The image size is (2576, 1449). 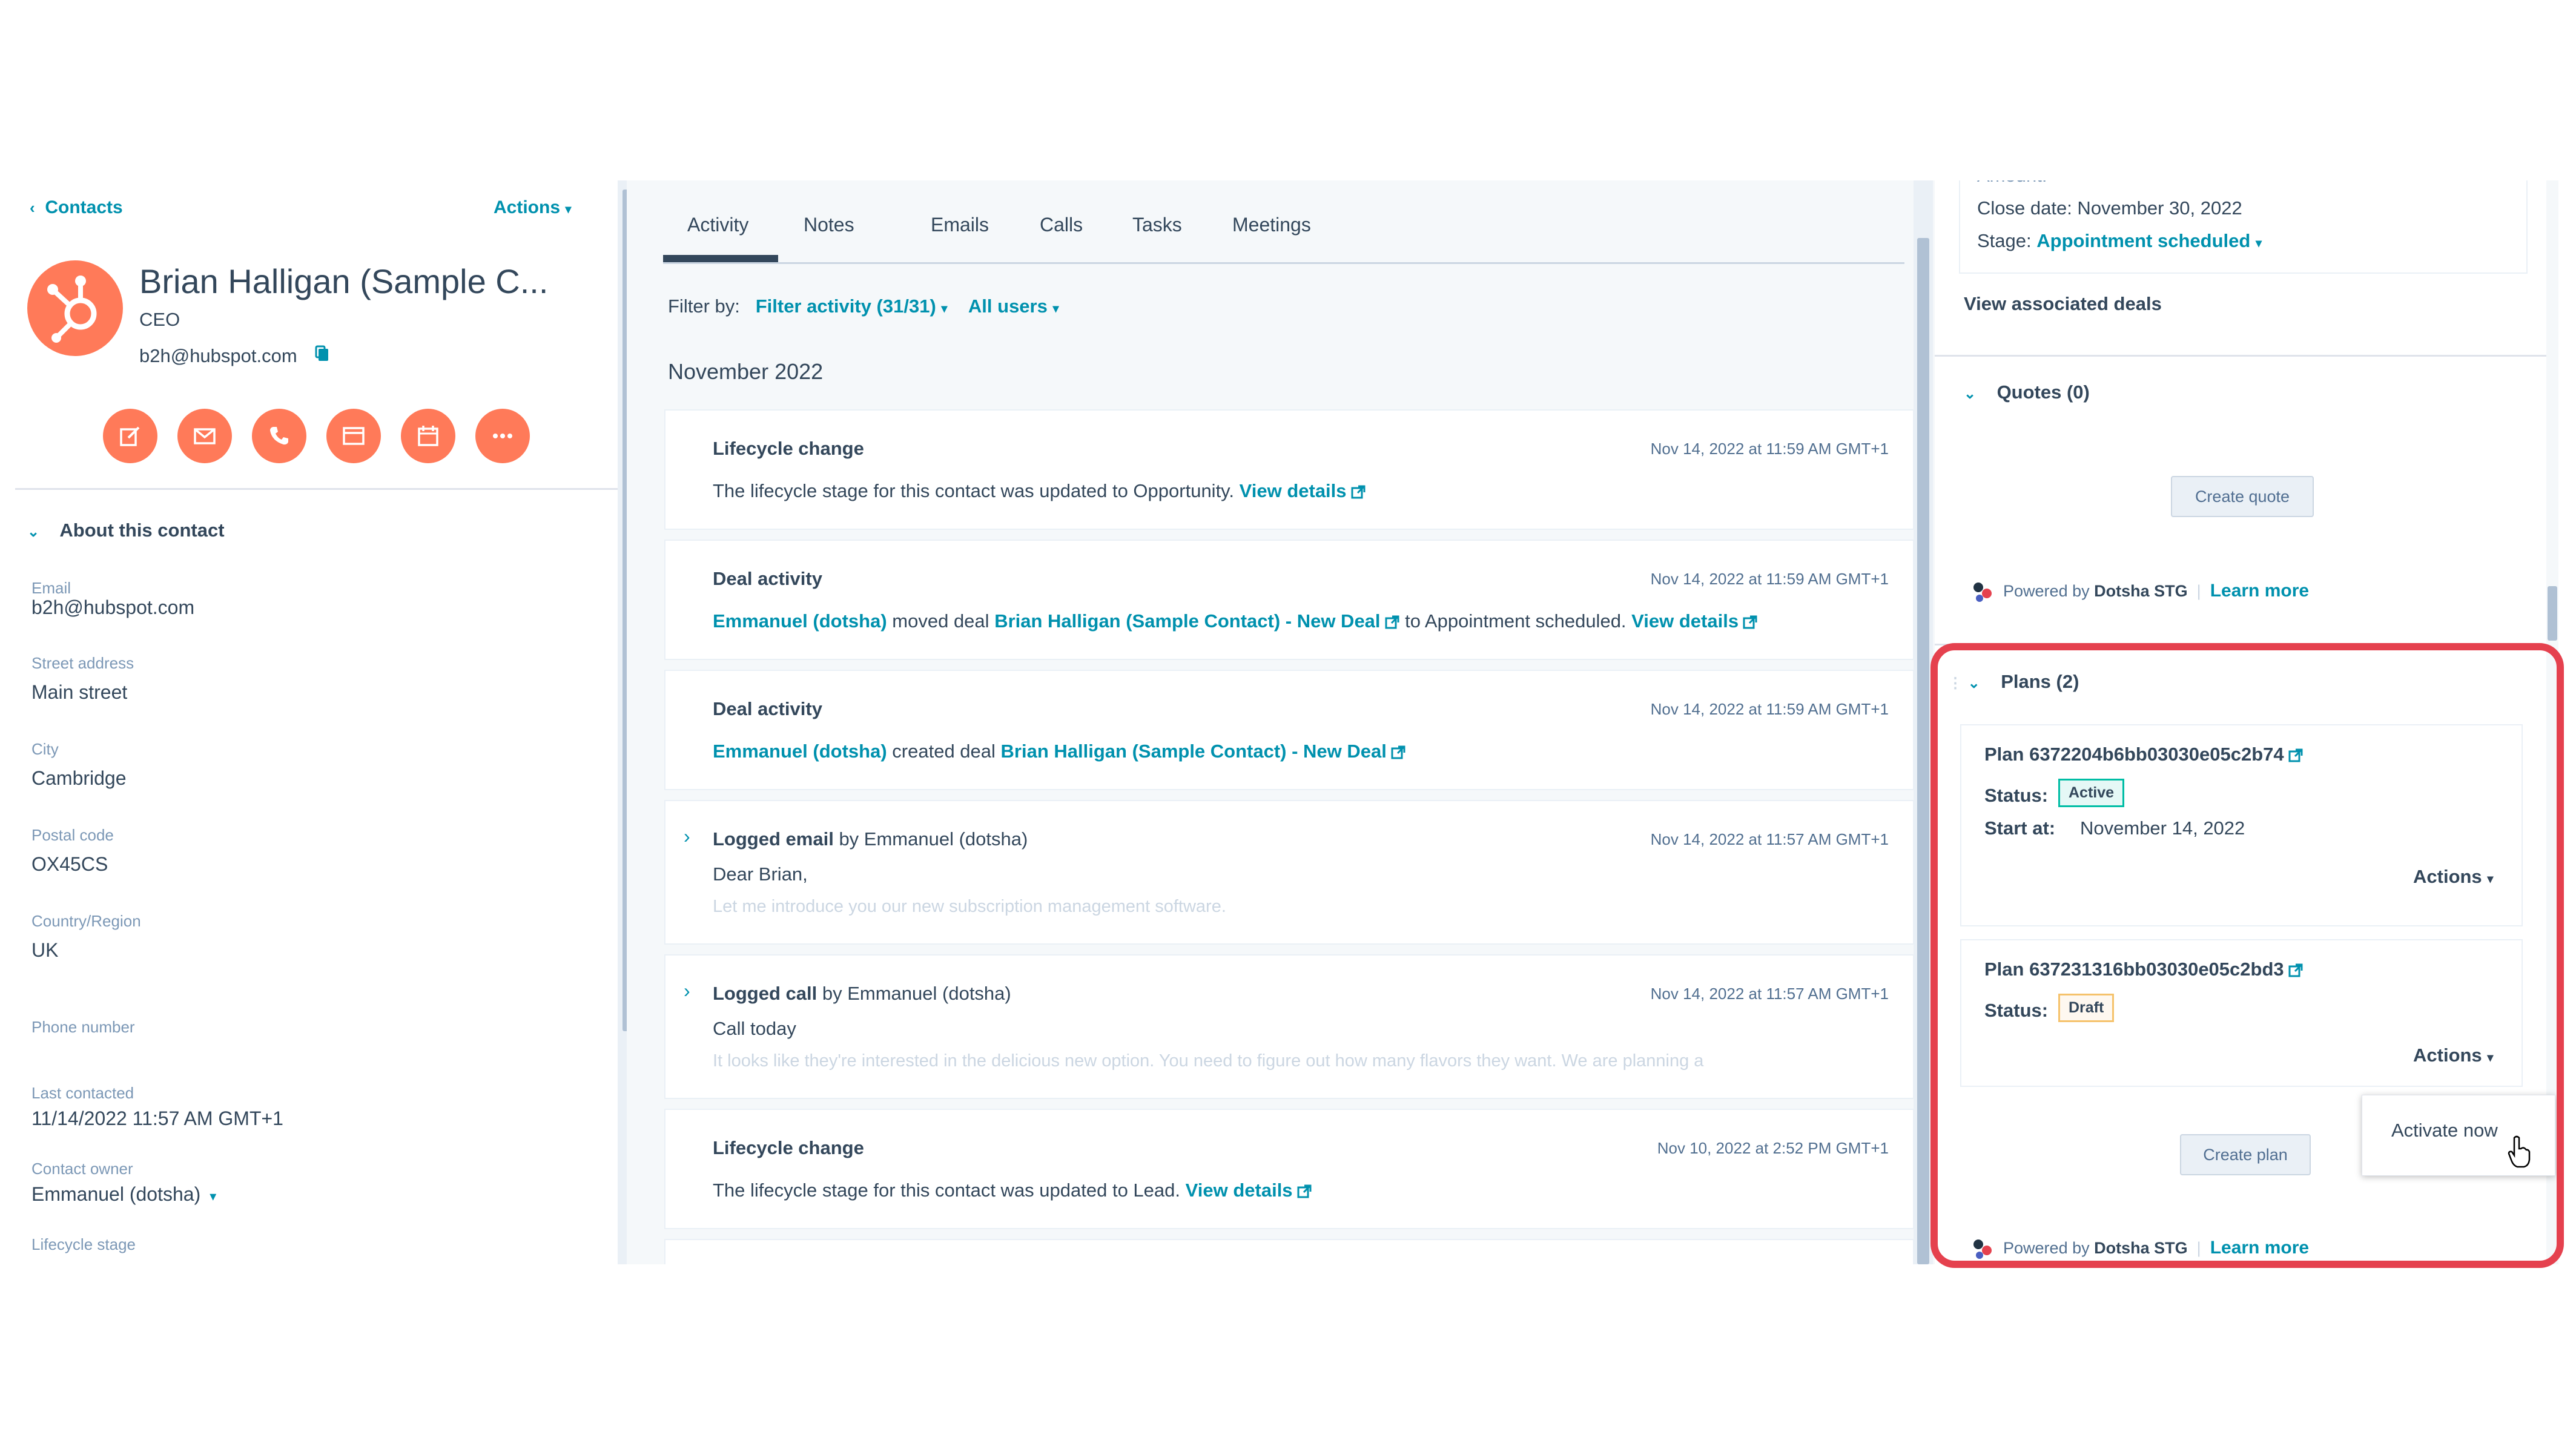 What do you see at coordinates (746, 371) in the screenshot?
I see `month-heading: November 2022` at bounding box center [746, 371].